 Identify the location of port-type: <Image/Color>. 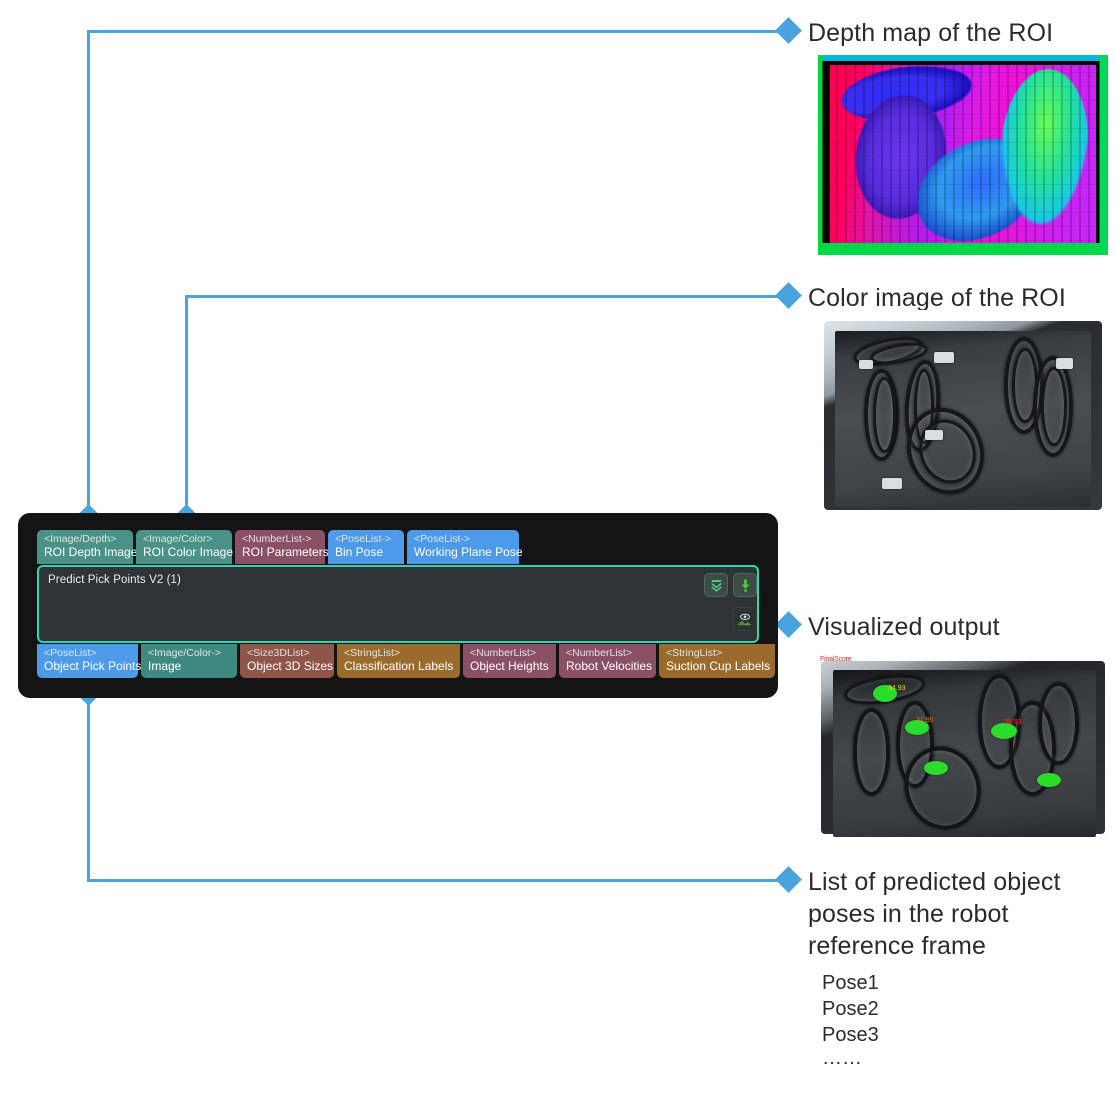
(178, 539).